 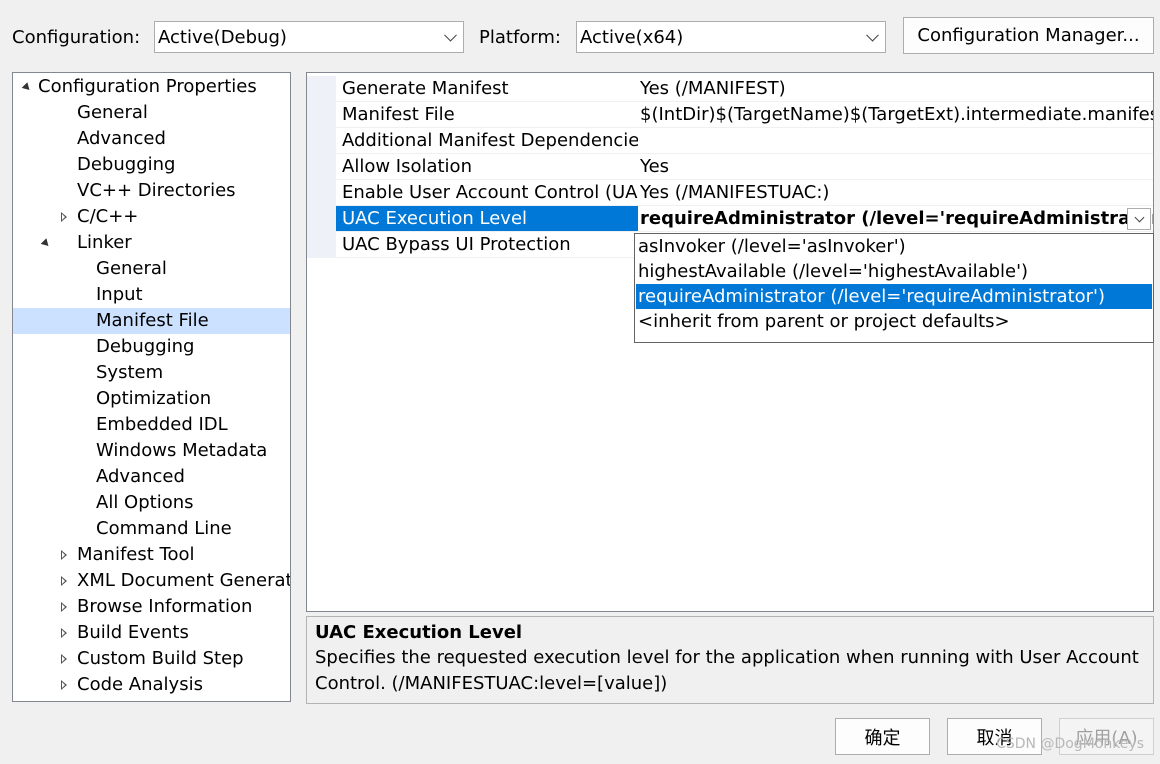 I want to click on tree-item-manifest-tool: Manifest Tool, so click(x=151, y=555).